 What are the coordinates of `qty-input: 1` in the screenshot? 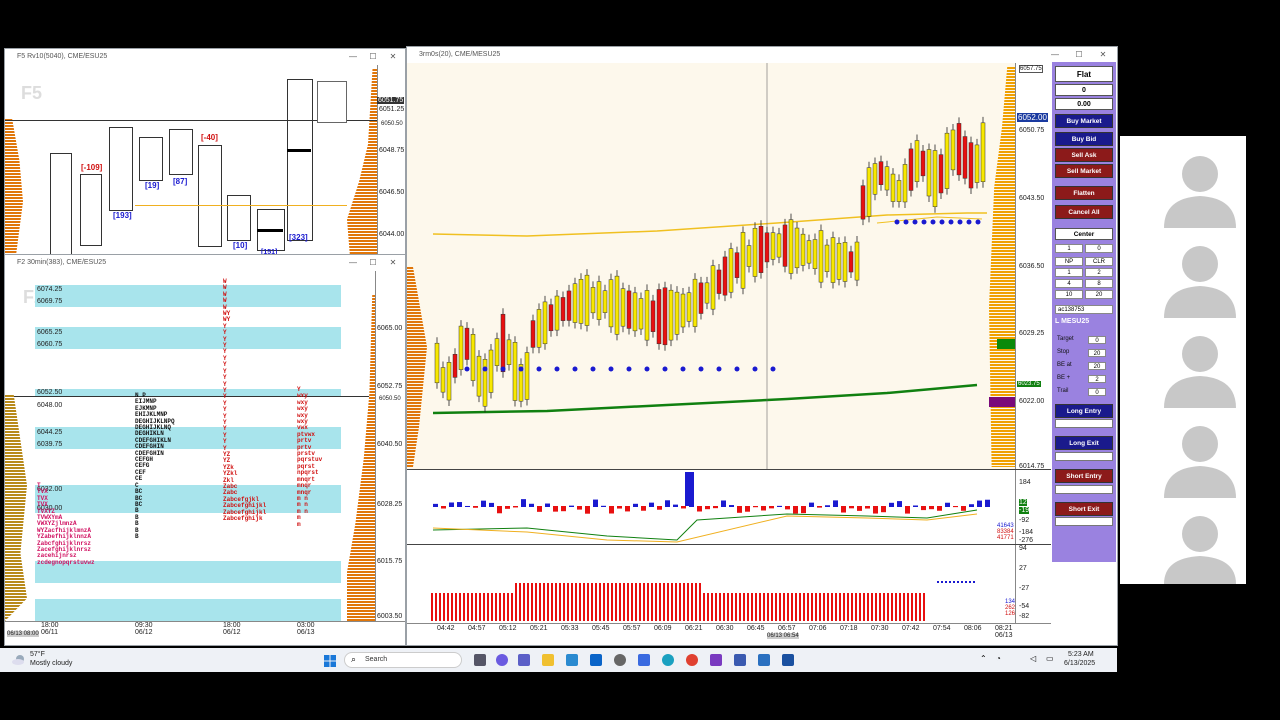 It's located at (1069, 248).